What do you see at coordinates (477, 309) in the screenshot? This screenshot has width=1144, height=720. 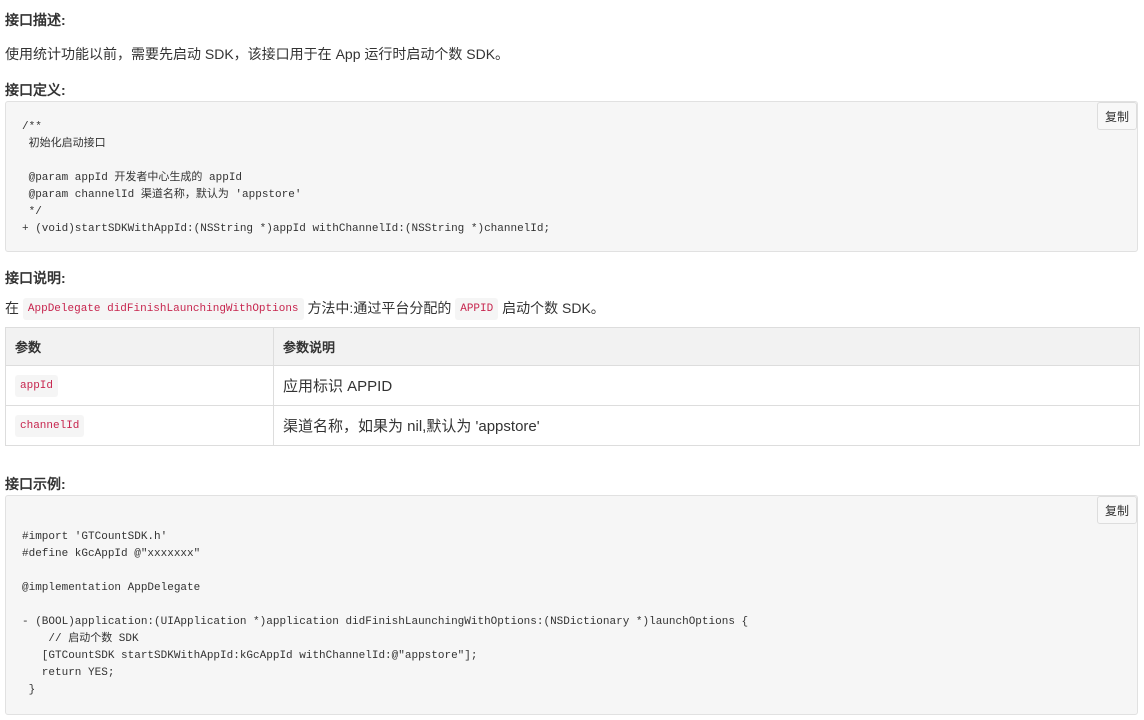 I see `inline-code-appid: APPID` at bounding box center [477, 309].